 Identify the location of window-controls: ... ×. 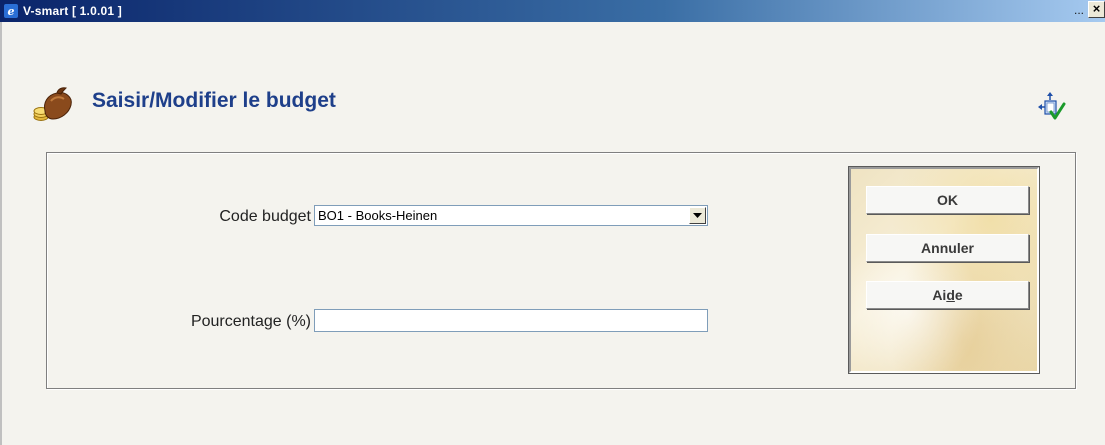
(1089, 9).